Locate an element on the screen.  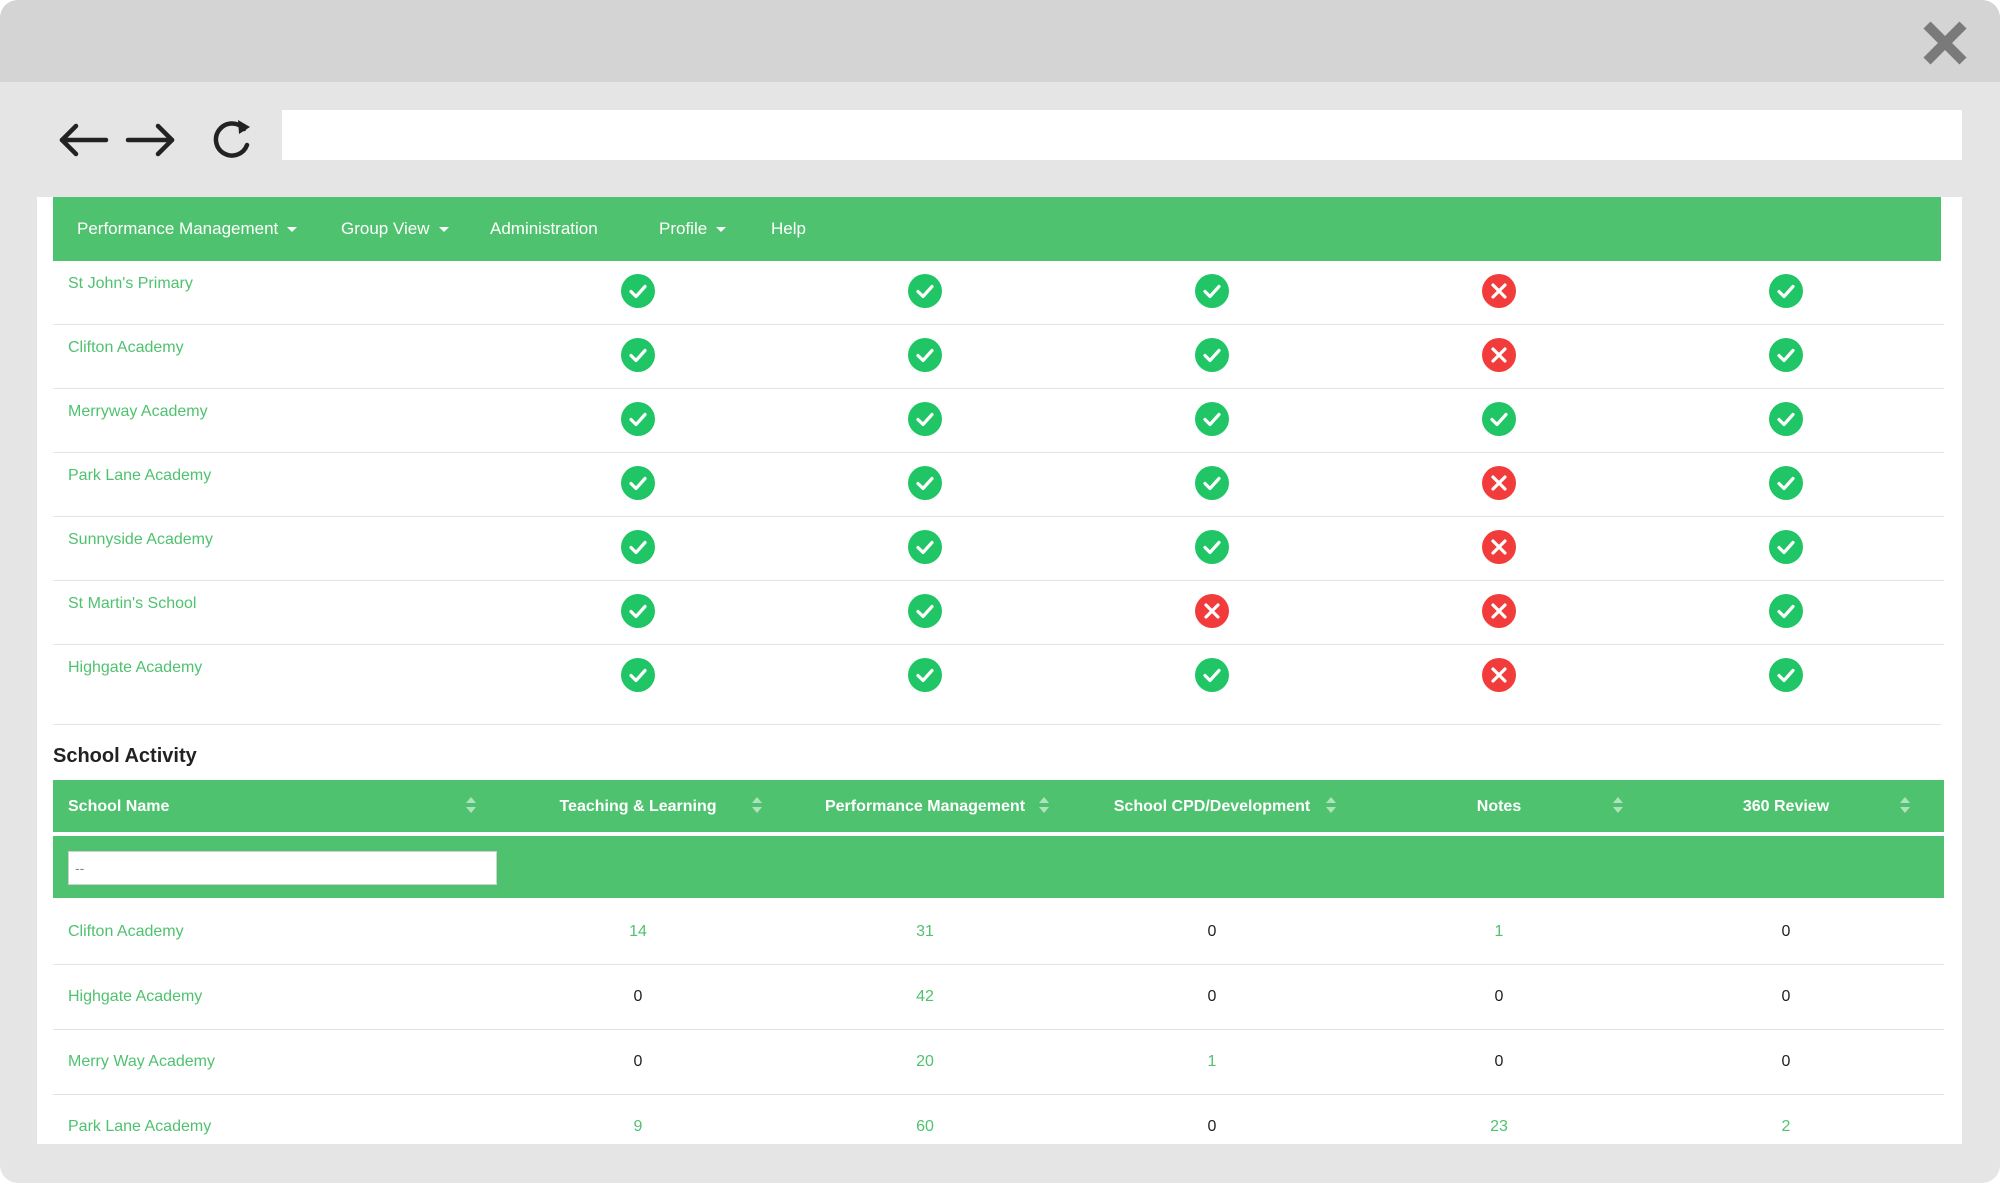
arrow-left-icon is located at coordinates (84, 140).